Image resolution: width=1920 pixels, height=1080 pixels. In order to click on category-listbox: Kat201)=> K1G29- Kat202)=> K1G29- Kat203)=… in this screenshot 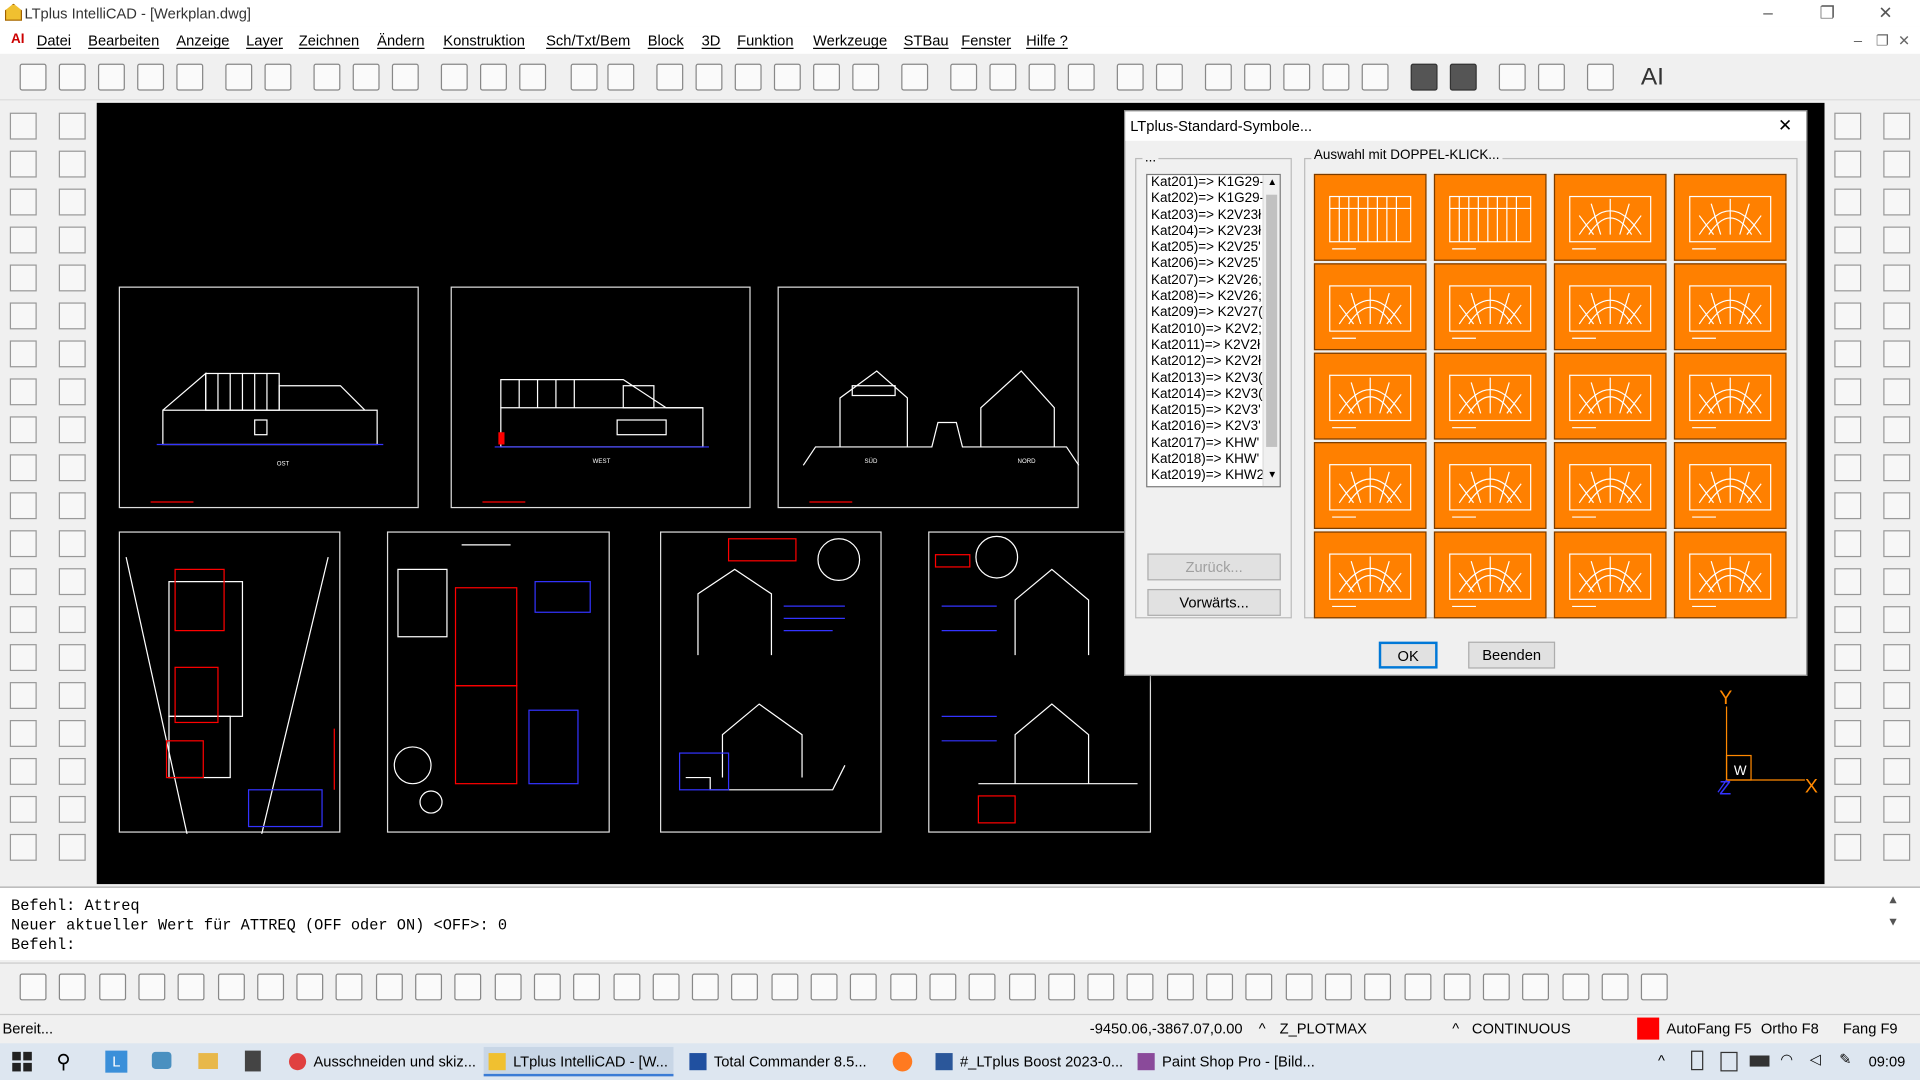, I will do `click(1213, 330)`.